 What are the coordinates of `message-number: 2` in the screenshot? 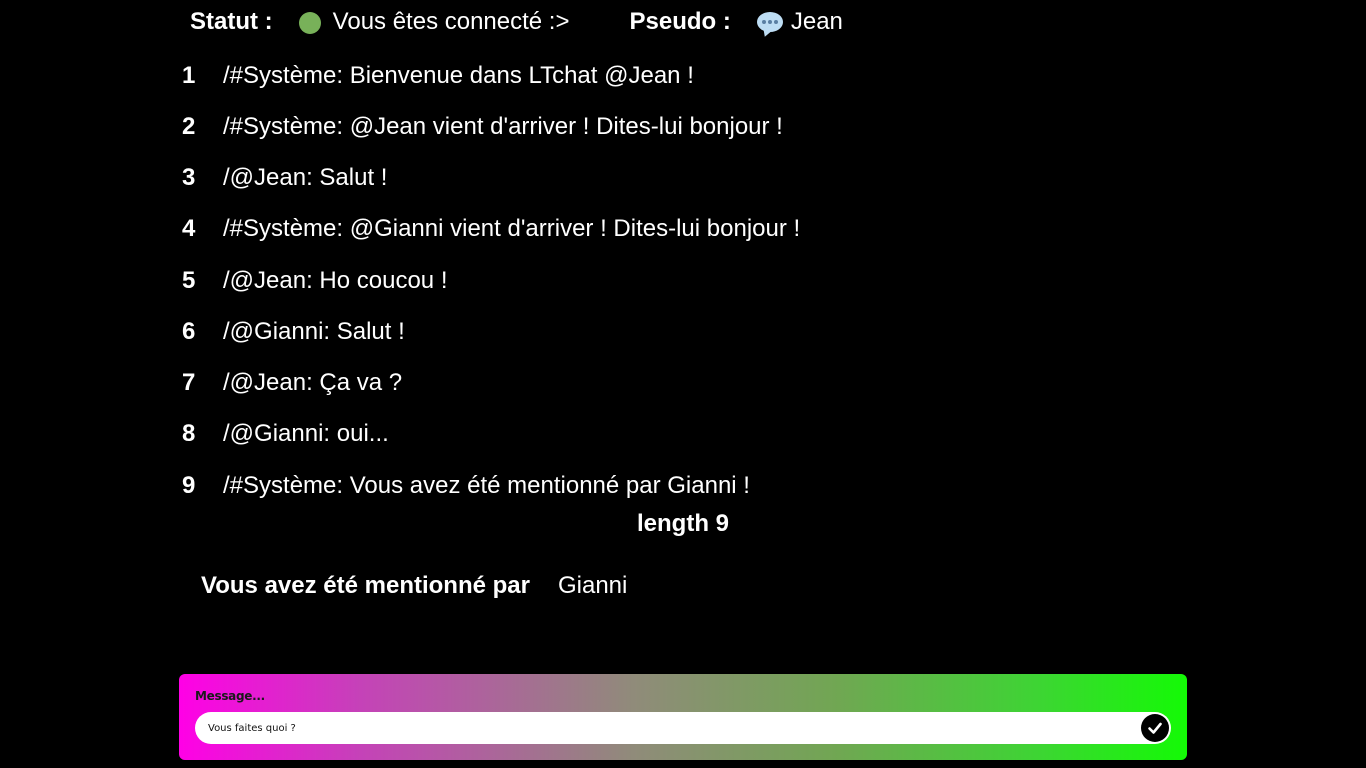 It's located at (189, 126).